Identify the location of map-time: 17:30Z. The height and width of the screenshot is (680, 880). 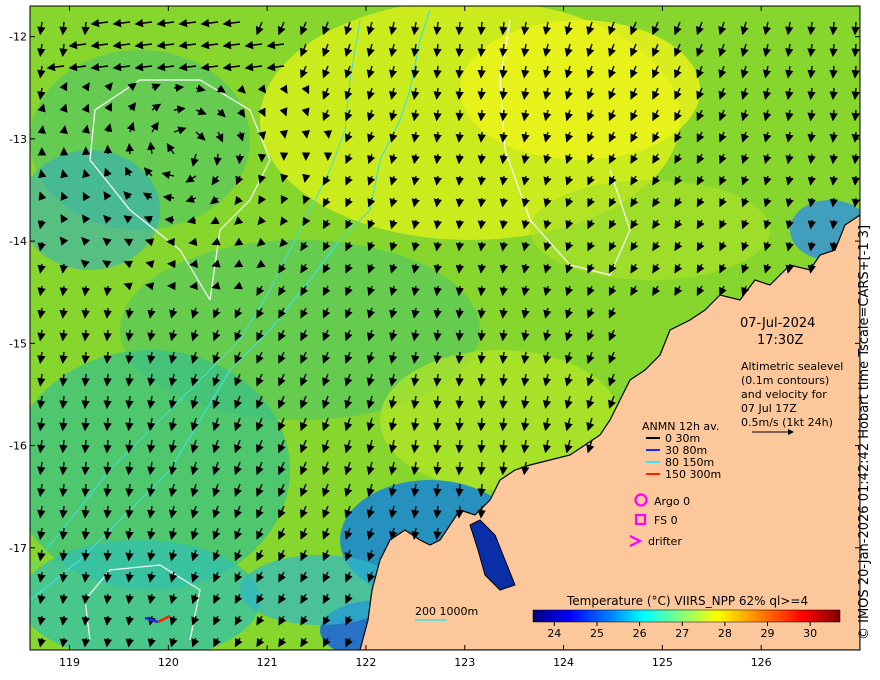
(780, 340).